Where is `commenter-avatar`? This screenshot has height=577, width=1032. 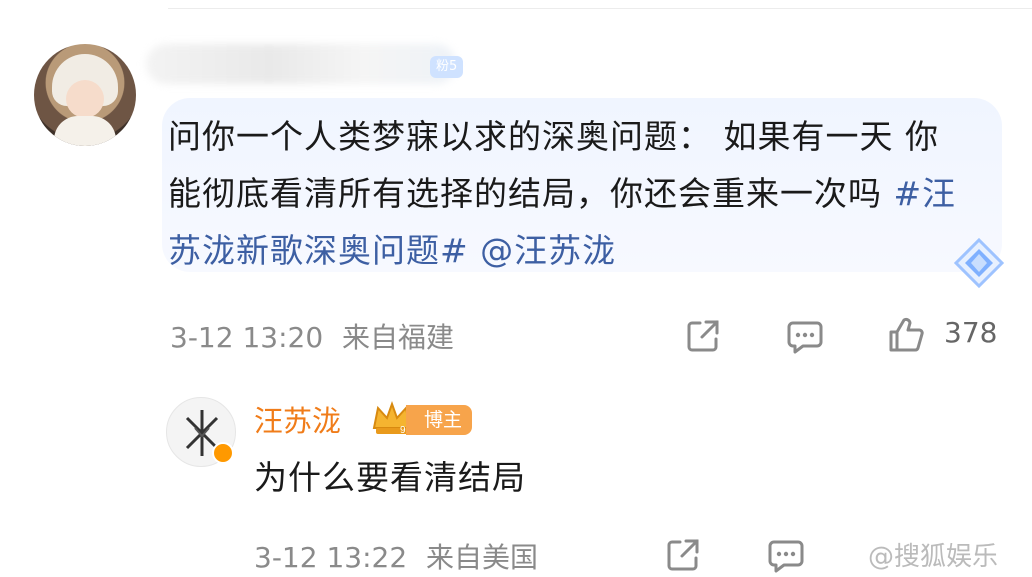 commenter-avatar is located at coordinates (85, 95).